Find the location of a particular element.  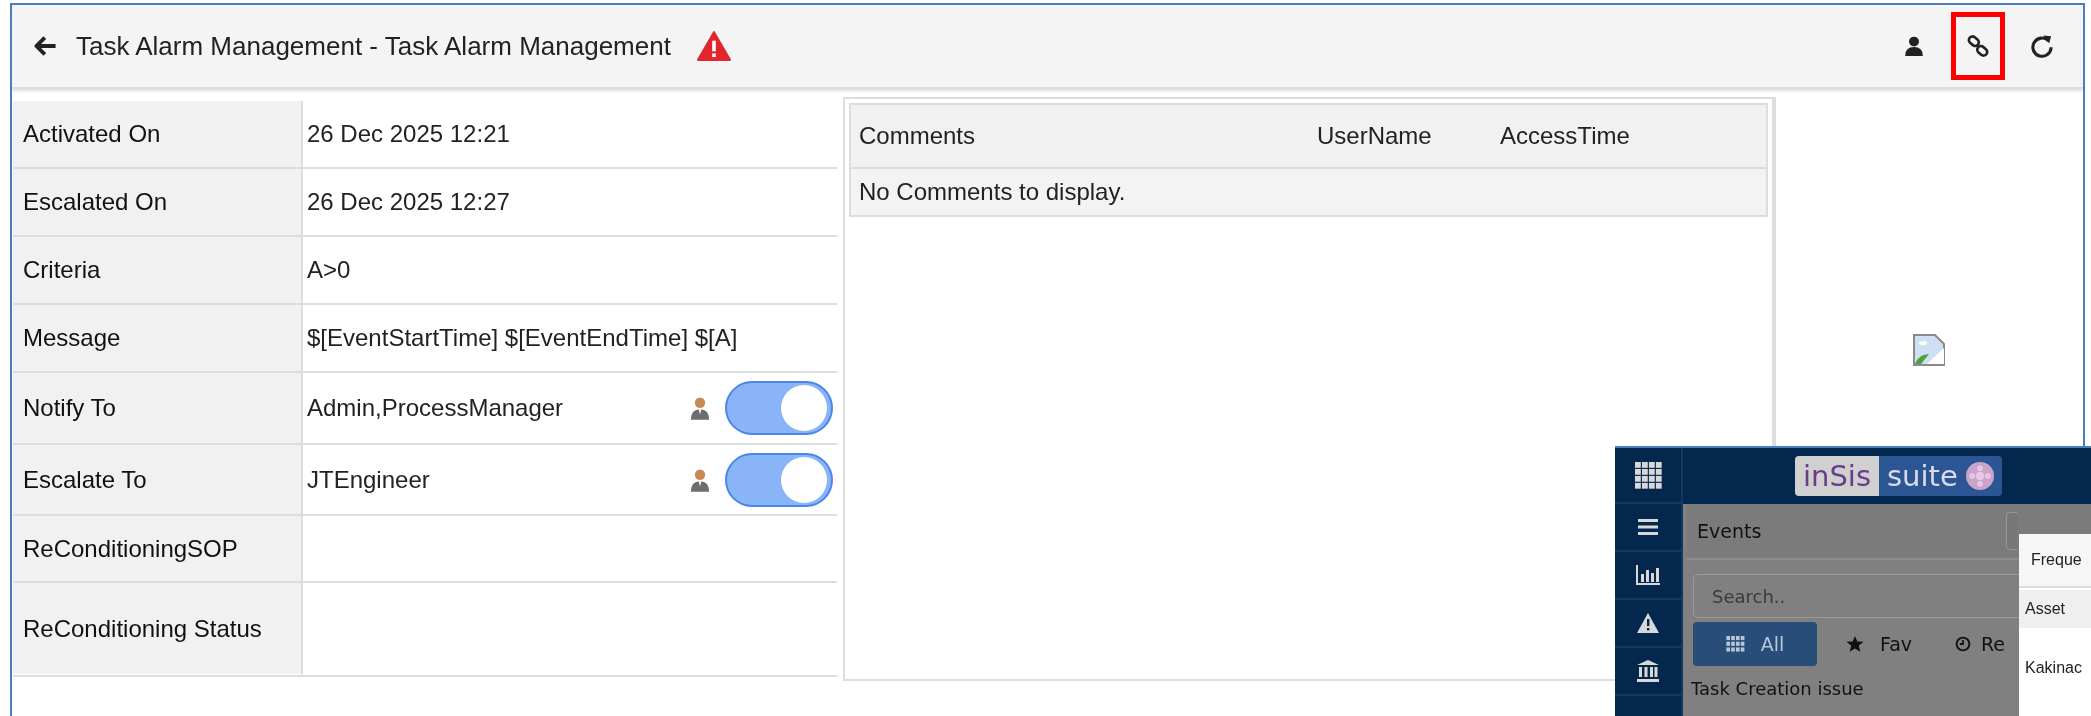

field-label: Escalated On is located at coordinates (158, 201).